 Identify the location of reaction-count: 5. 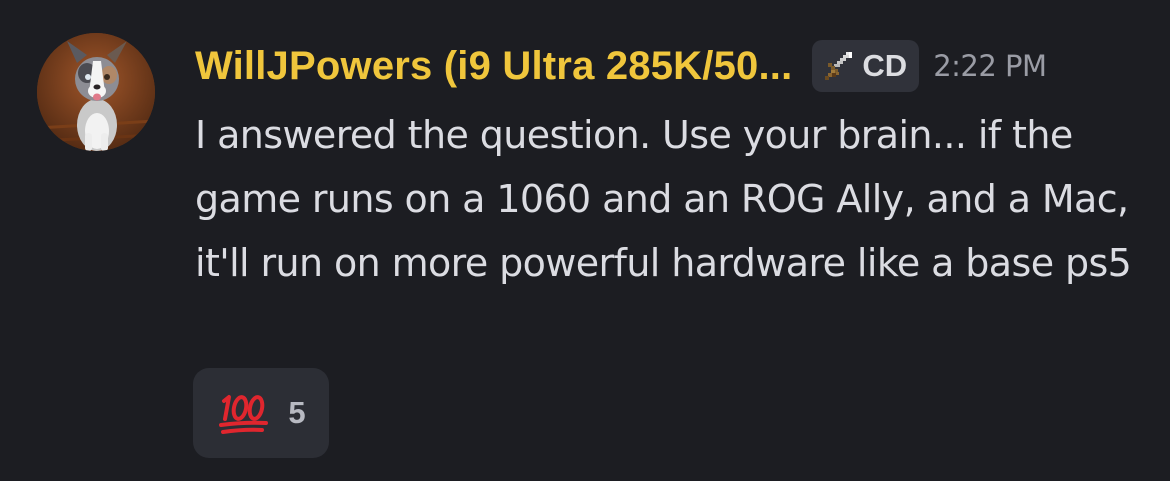
(297, 412).